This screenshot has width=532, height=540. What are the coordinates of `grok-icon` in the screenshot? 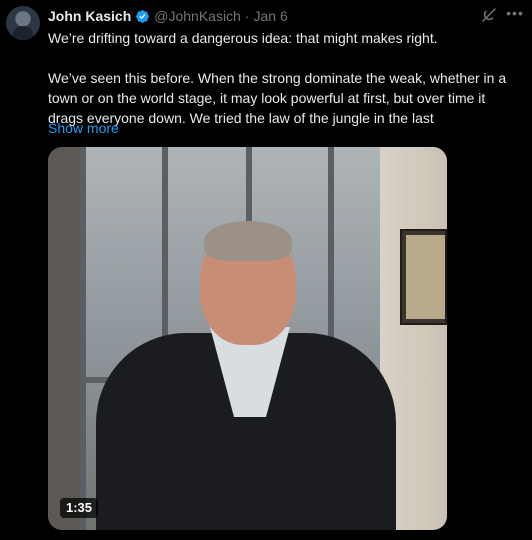 It's located at (489, 15).